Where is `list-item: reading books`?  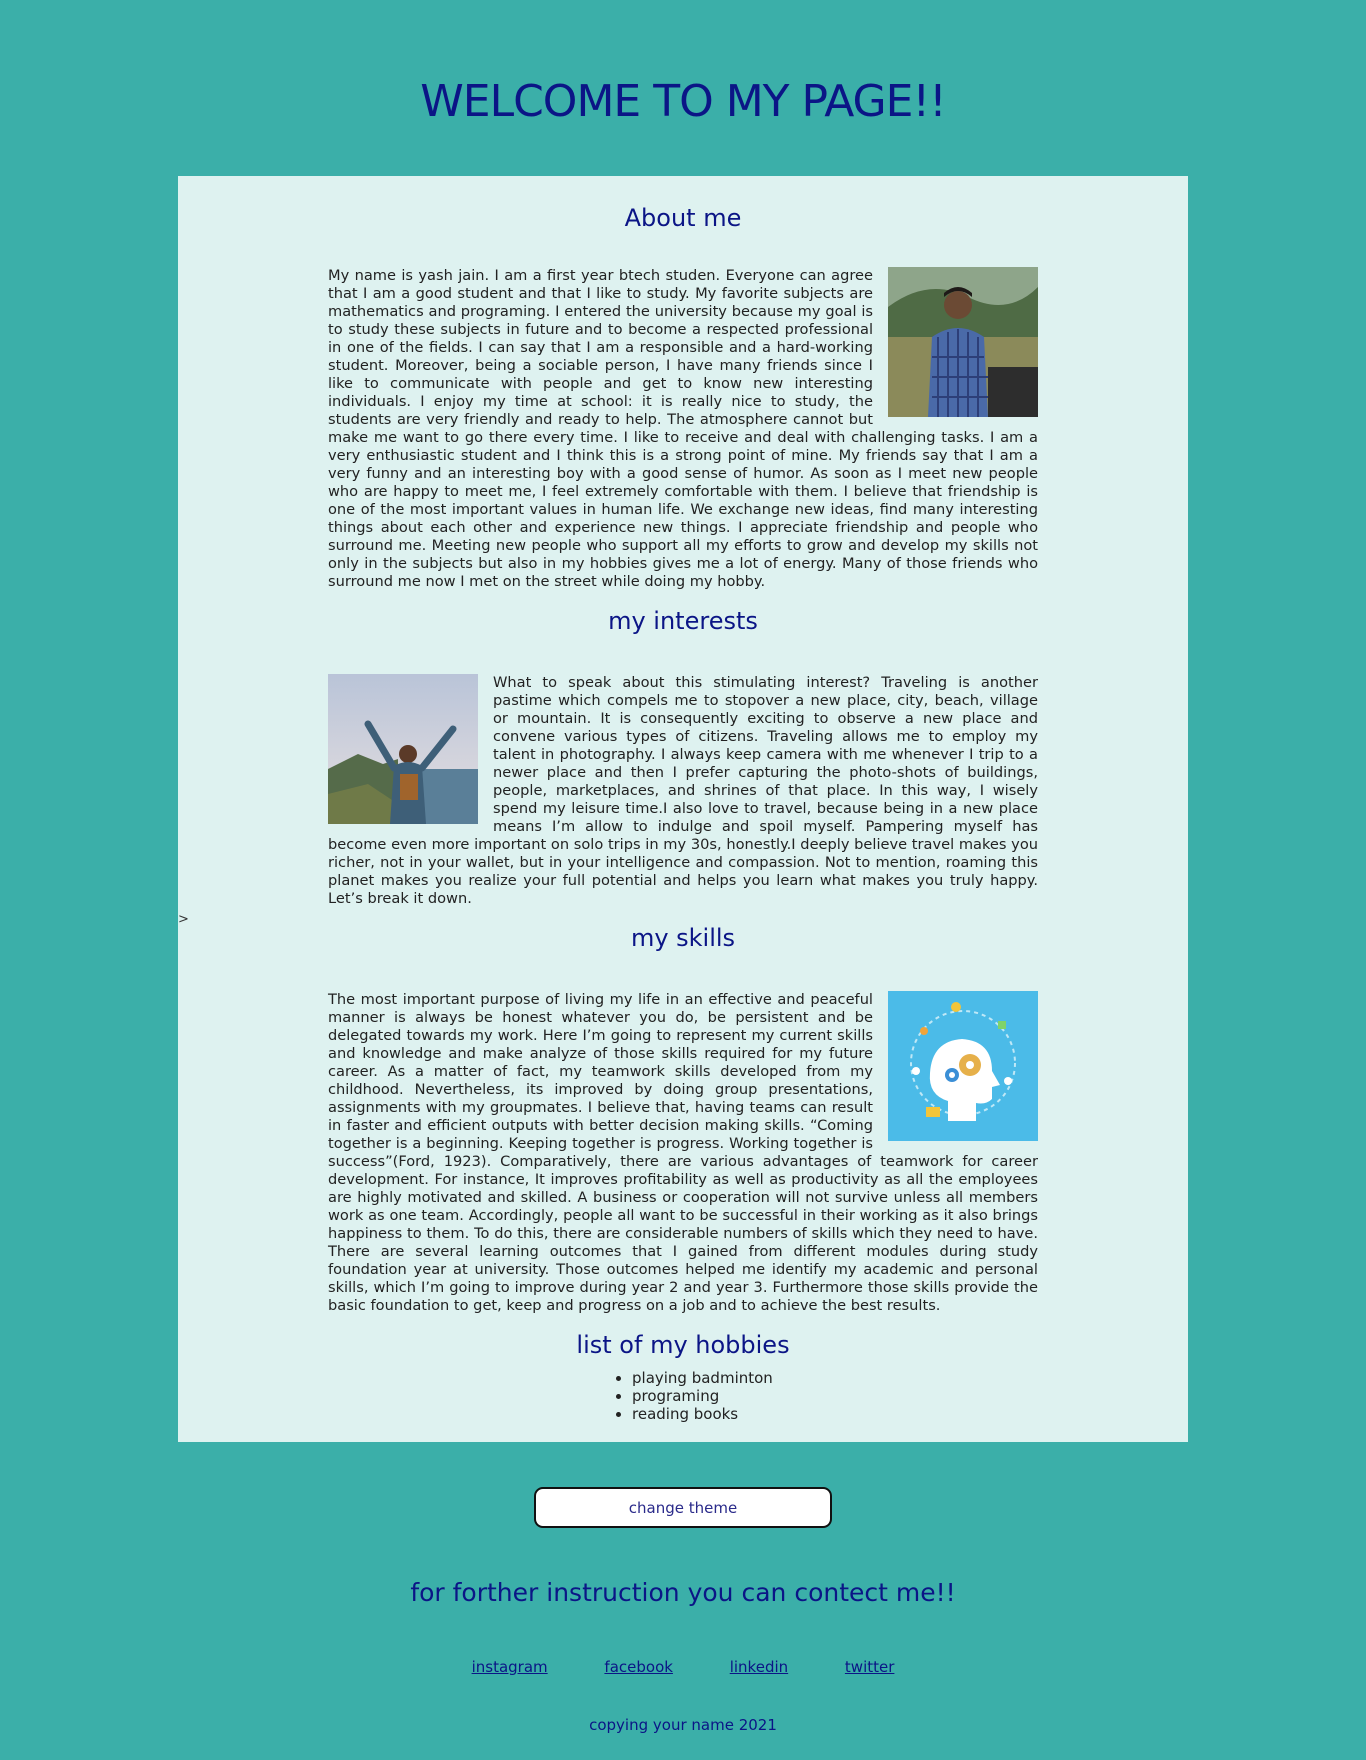 list-item: reading books is located at coordinates (774, 1414).